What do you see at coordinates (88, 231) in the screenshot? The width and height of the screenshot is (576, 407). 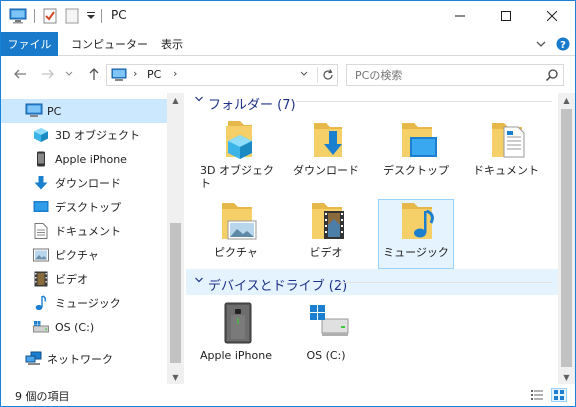 I see `nav-item-label: ドキュメント` at bounding box center [88, 231].